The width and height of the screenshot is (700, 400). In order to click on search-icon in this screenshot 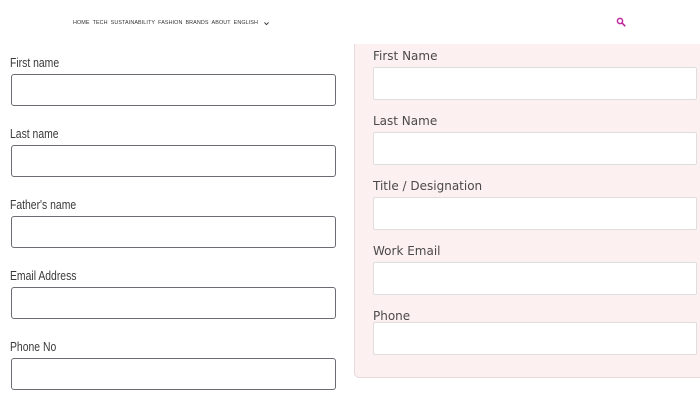, I will do `click(621, 22)`.